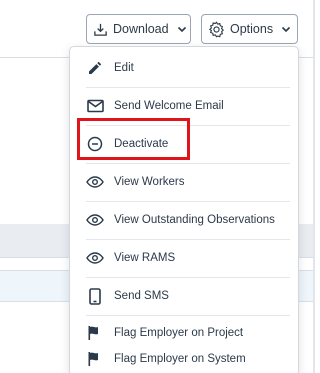  Describe the element at coordinates (189, 68) in the screenshot. I see `menu-item-edit: Edit` at that location.